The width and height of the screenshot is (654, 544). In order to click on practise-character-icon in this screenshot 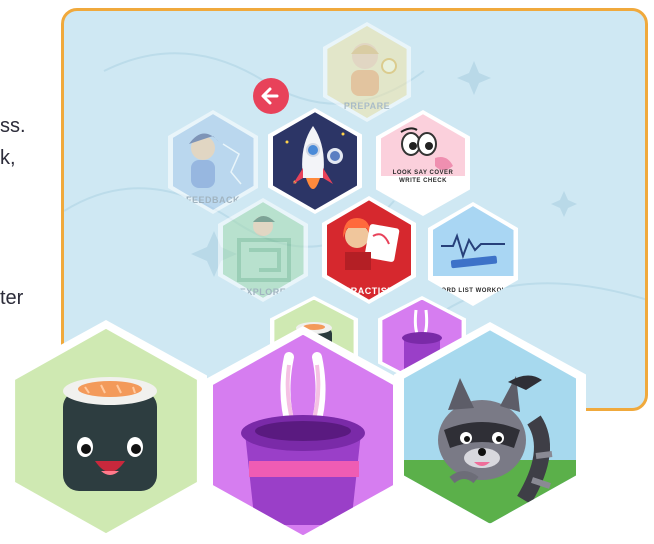, I will do `click(370, 244)`.